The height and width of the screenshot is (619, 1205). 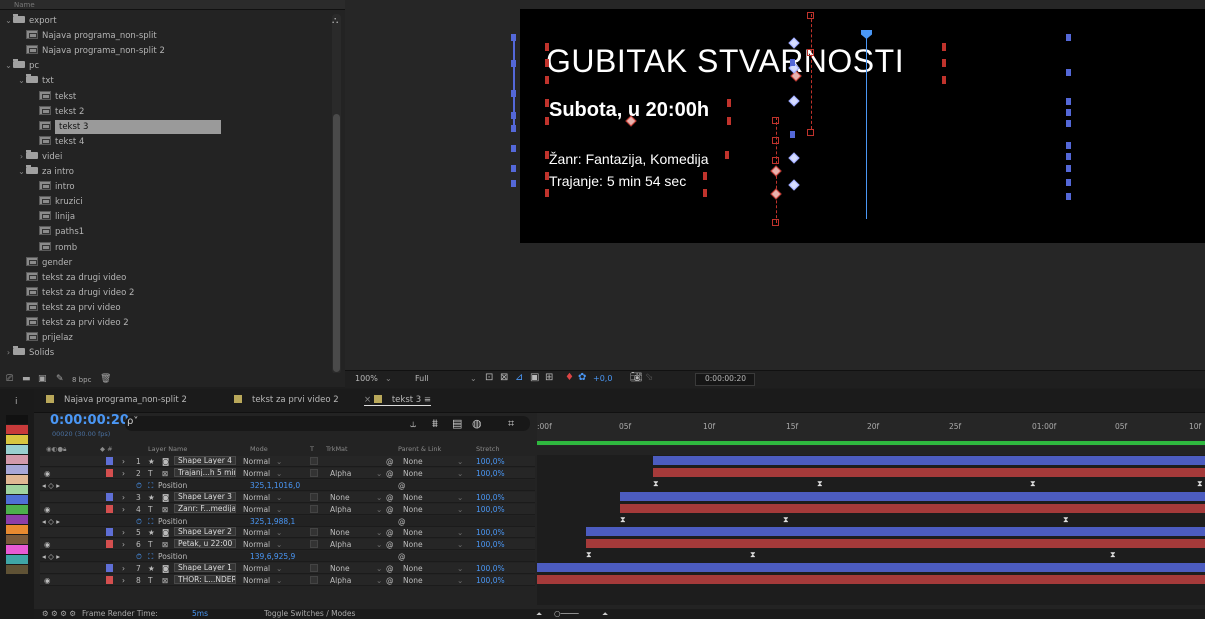 I want to click on property-value: 325,1,1016,0, so click(x=275, y=485).